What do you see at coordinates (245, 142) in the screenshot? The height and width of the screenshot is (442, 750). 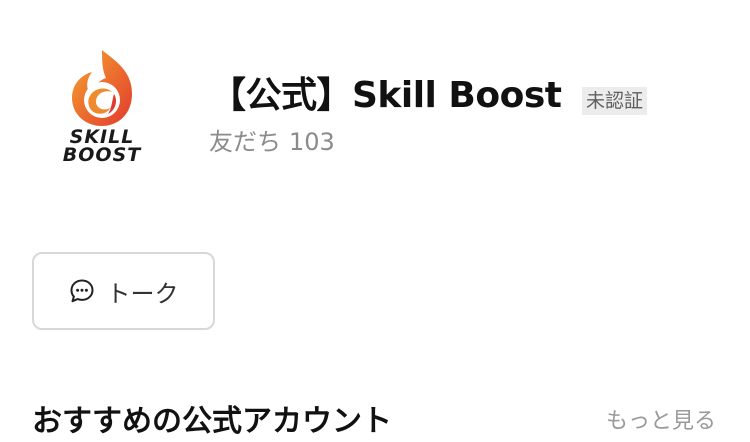 I see `friends-label: 友だち` at bounding box center [245, 142].